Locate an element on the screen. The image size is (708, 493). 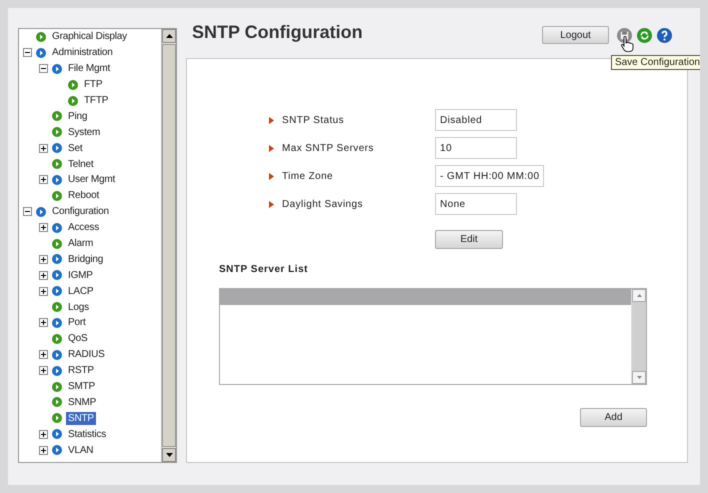
tree-item: RSTP is located at coordinates (81, 371).